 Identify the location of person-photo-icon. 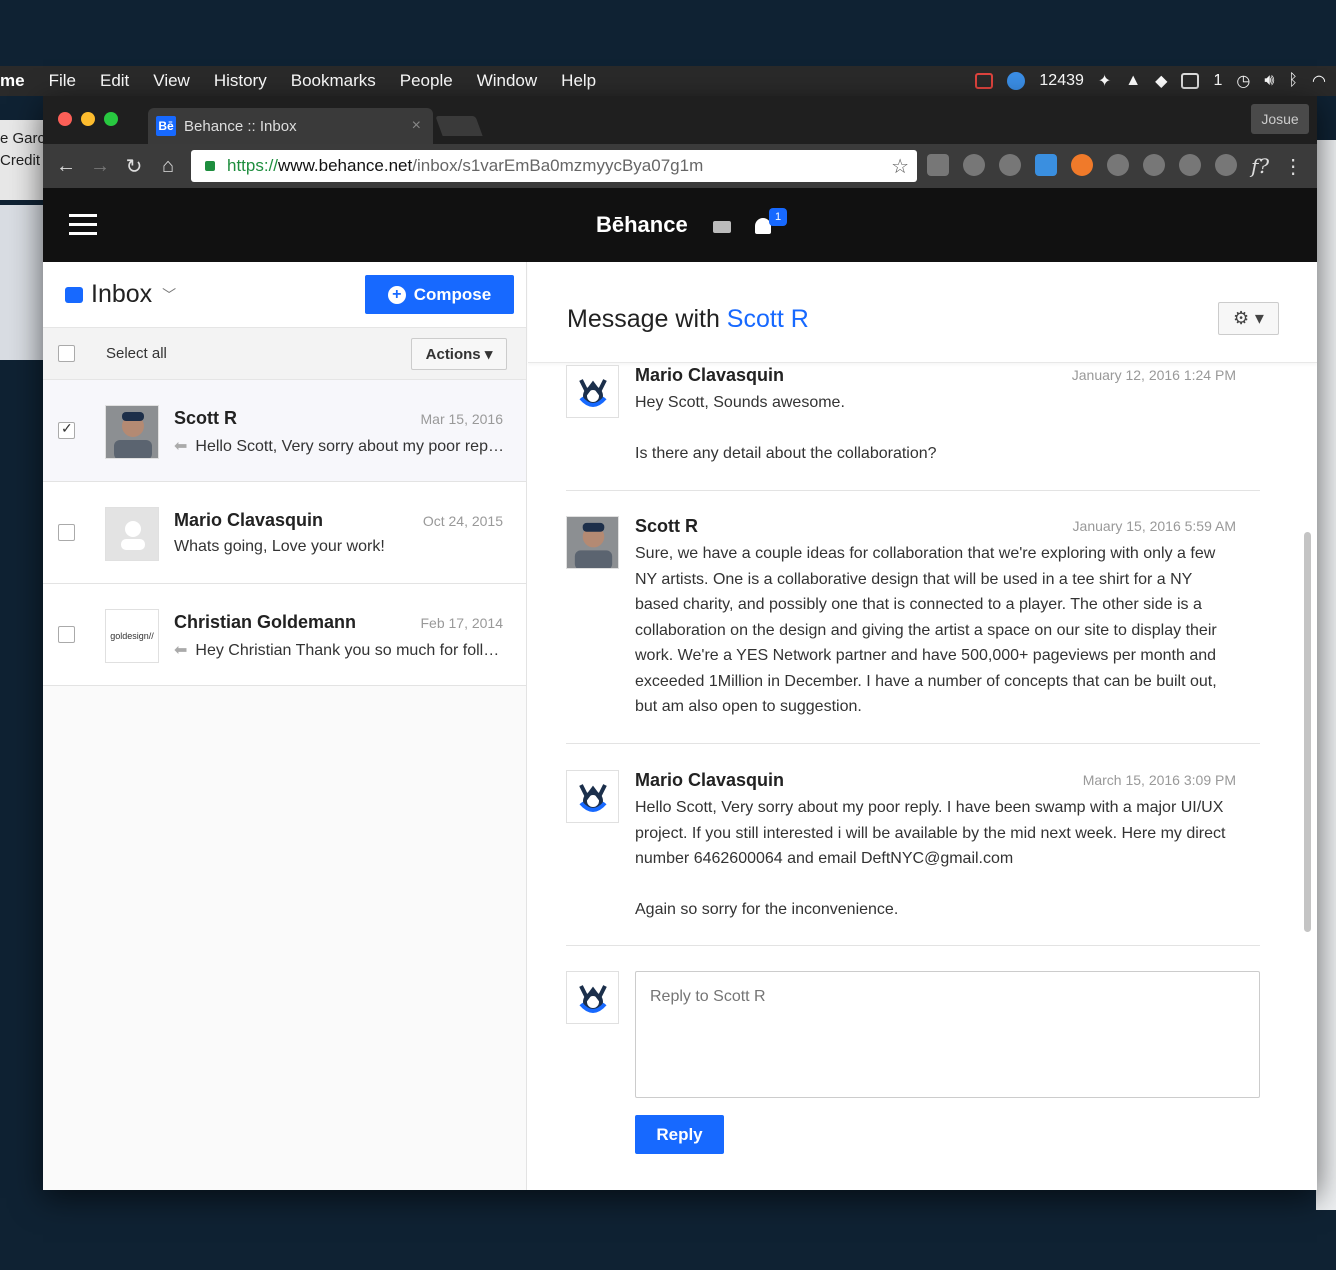
(592, 542).